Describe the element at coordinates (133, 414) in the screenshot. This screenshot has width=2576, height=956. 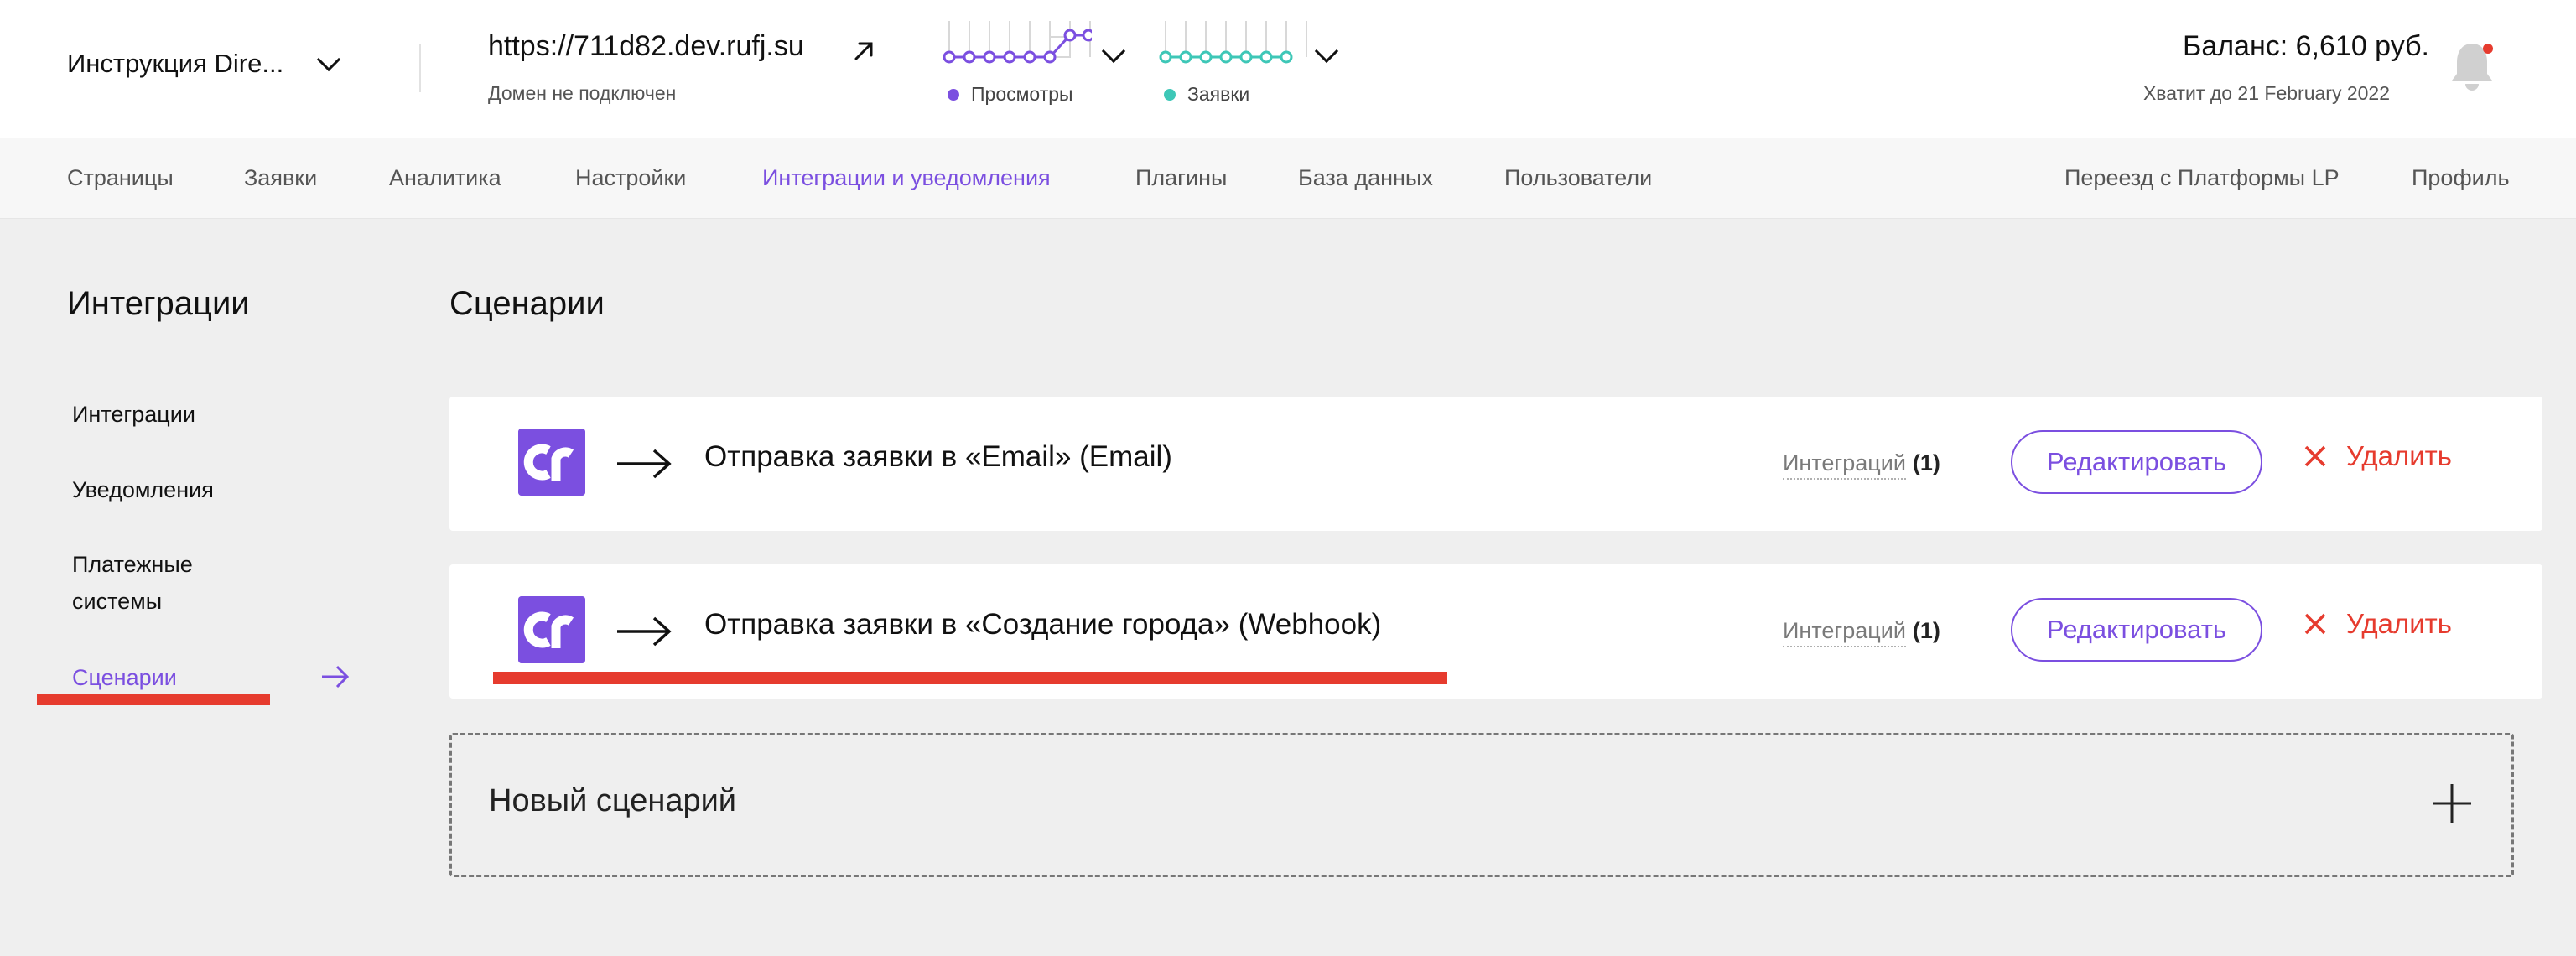
I see `sidebar-item-integrations: Интеграции` at that location.